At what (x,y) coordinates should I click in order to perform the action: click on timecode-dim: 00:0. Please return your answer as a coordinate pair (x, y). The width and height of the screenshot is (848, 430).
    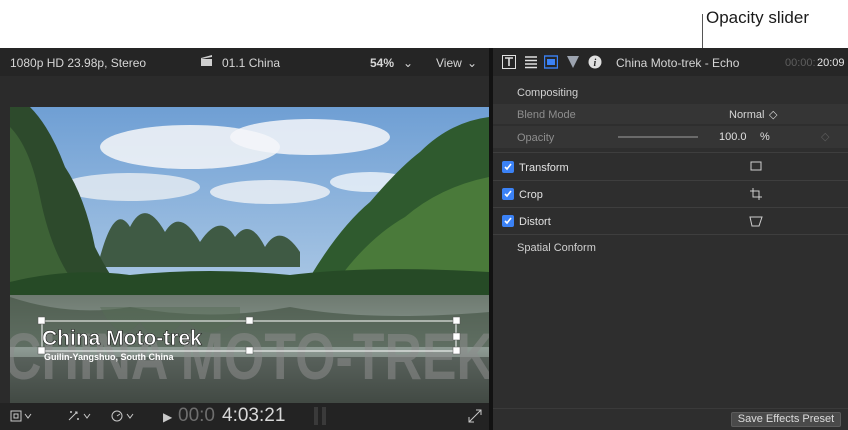
    Looking at the image, I should click on (196, 415).